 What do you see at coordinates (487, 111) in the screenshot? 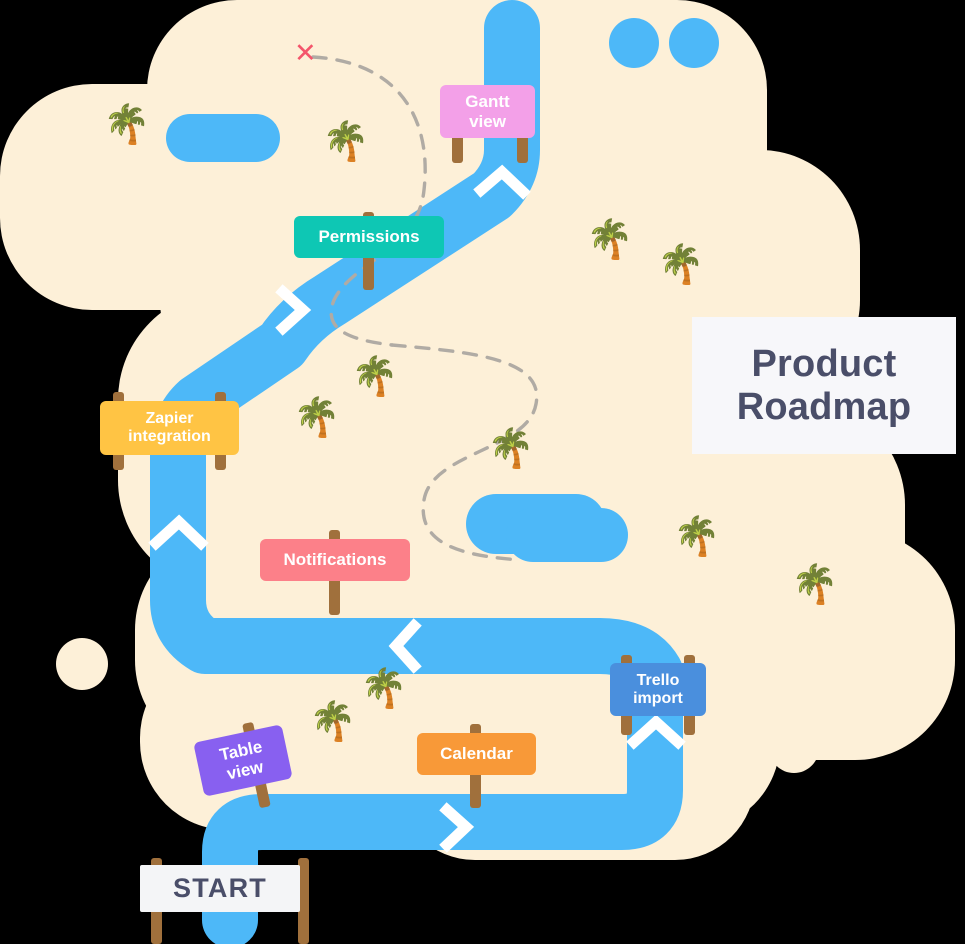
I see `signpost-board: Gantt view` at bounding box center [487, 111].